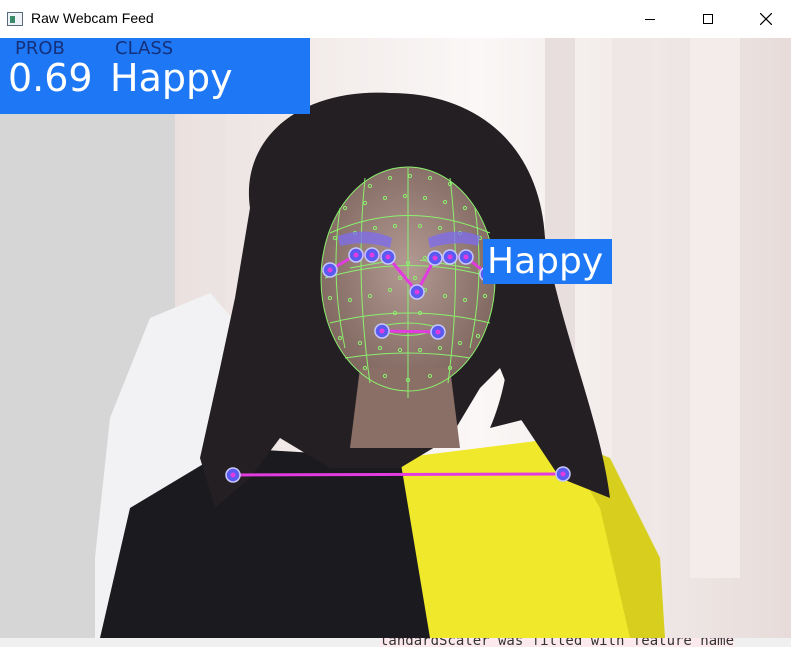 The image size is (791, 647). I want to click on face-class-label: Happy, so click(547, 261).